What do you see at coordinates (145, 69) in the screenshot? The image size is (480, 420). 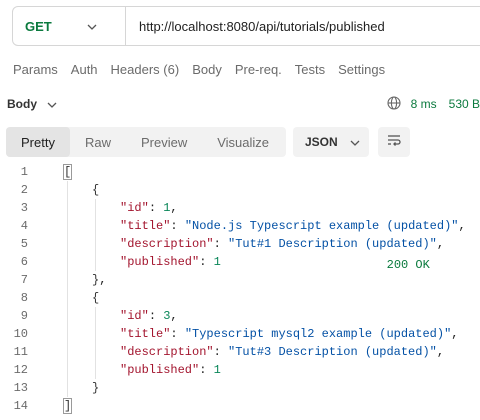 I see `tab-headers: Headers (6)` at bounding box center [145, 69].